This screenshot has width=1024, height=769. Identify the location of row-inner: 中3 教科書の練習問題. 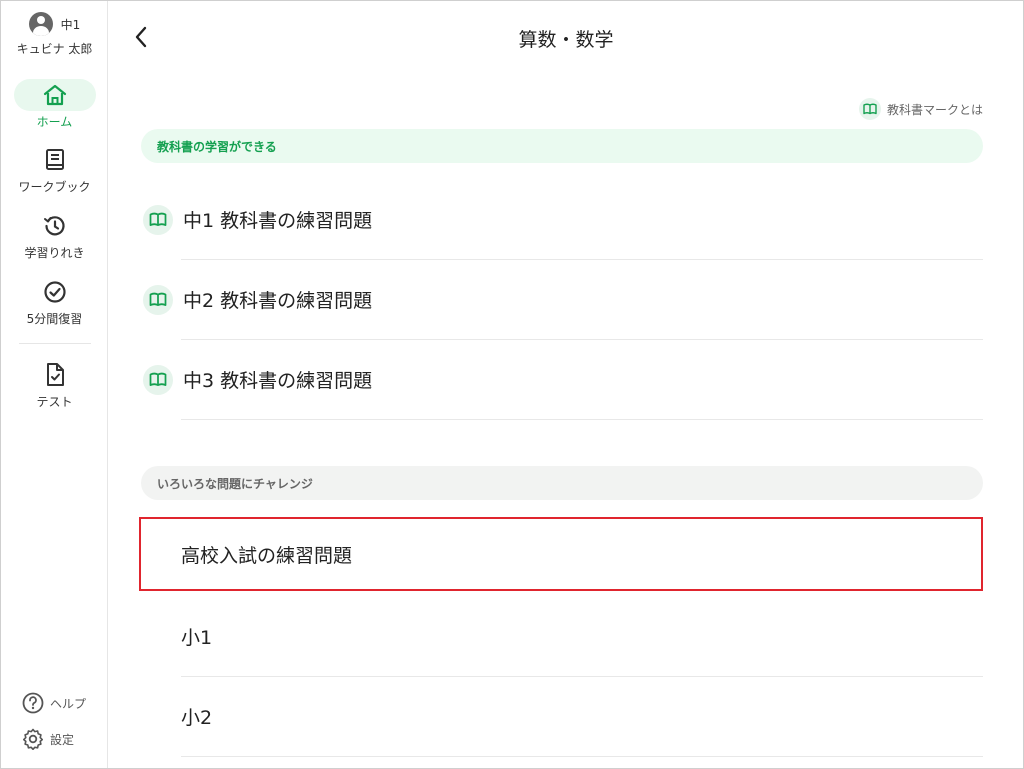
(562, 379).